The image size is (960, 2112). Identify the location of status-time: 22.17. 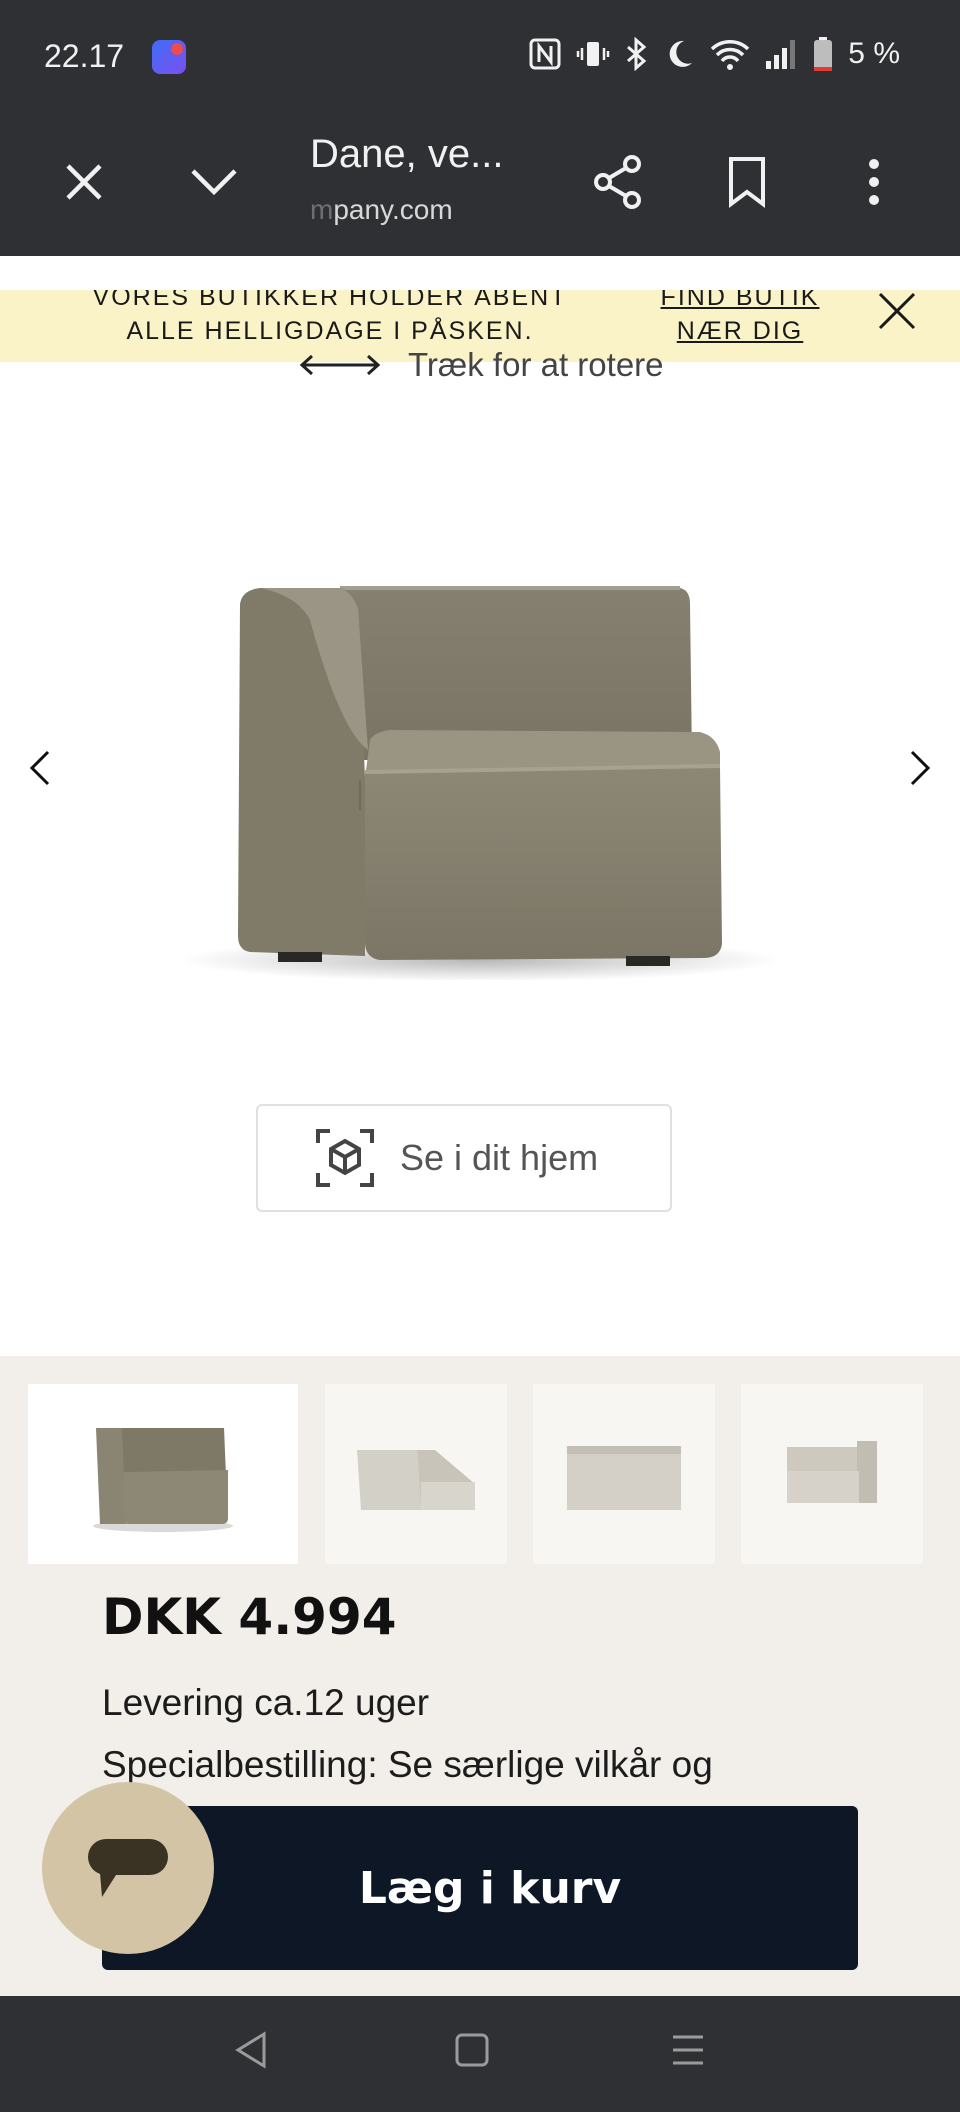
(84, 56).